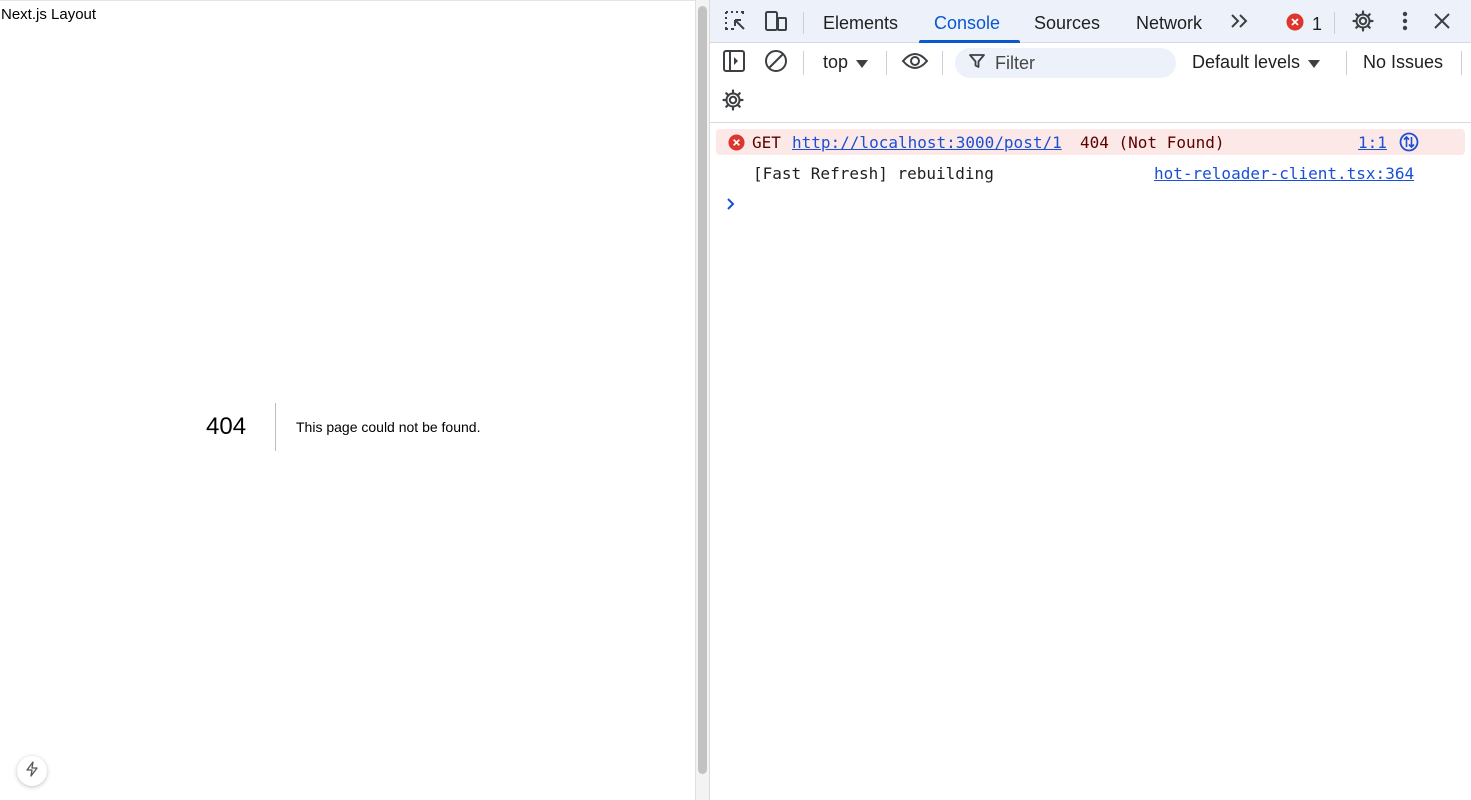 The width and height of the screenshot is (1471, 800). Describe the element at coordinates (766, 142) in the screenshot. I see `error-method: GET` at that location.